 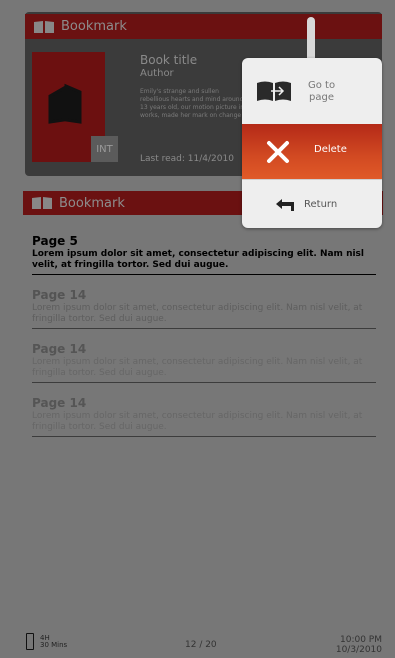 I want to click on return-label: Return, so click(x=321, y=204).